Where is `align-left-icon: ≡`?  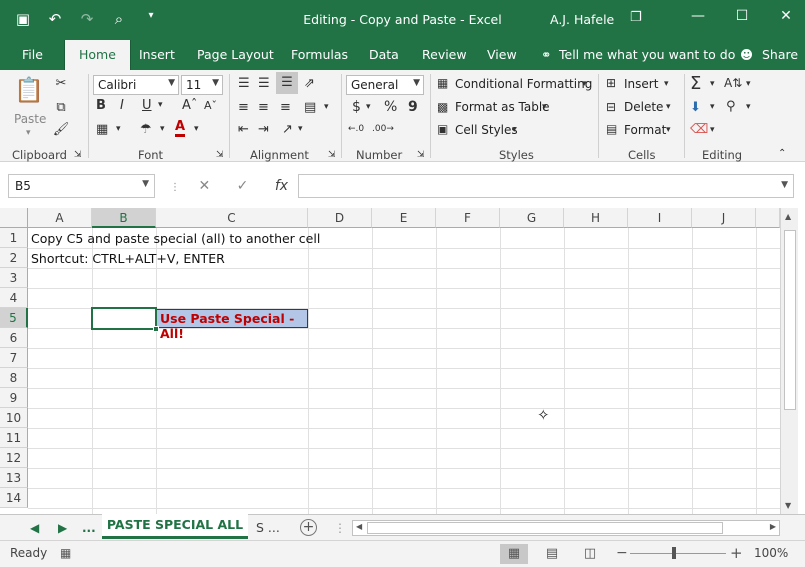
align-left-icon: ≡ is located at coordinates (243, 107).